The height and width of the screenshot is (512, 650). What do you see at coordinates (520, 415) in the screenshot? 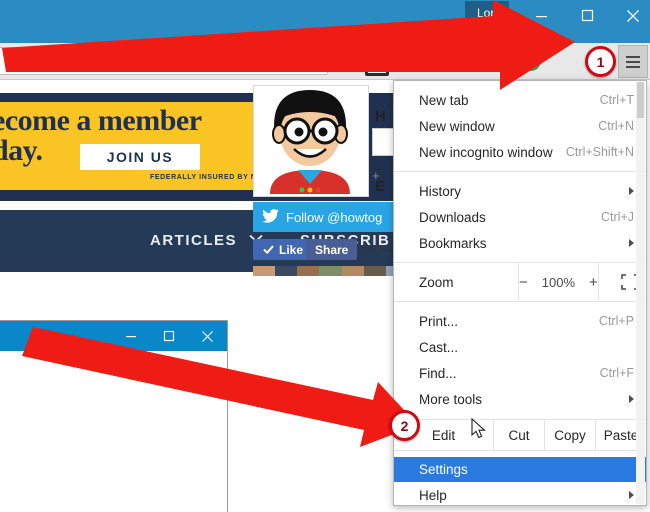
I see `menu-spacer` at bounding box center [520, 415].